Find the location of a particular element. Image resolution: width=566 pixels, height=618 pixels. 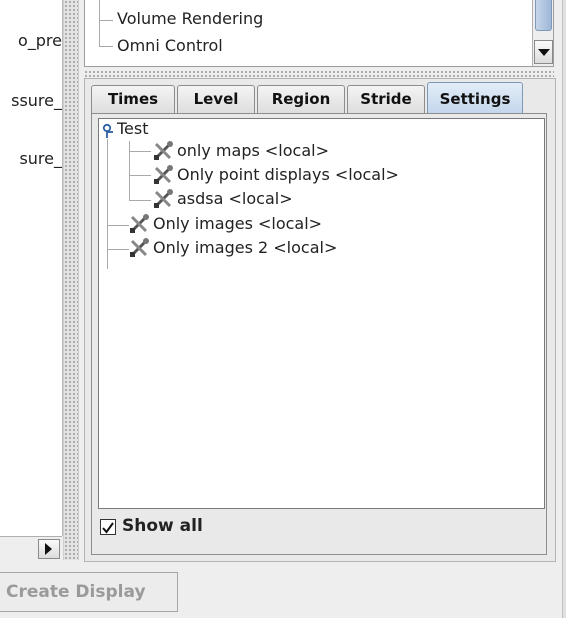

tab-settings: Settings is located at coordinates (475, 98).